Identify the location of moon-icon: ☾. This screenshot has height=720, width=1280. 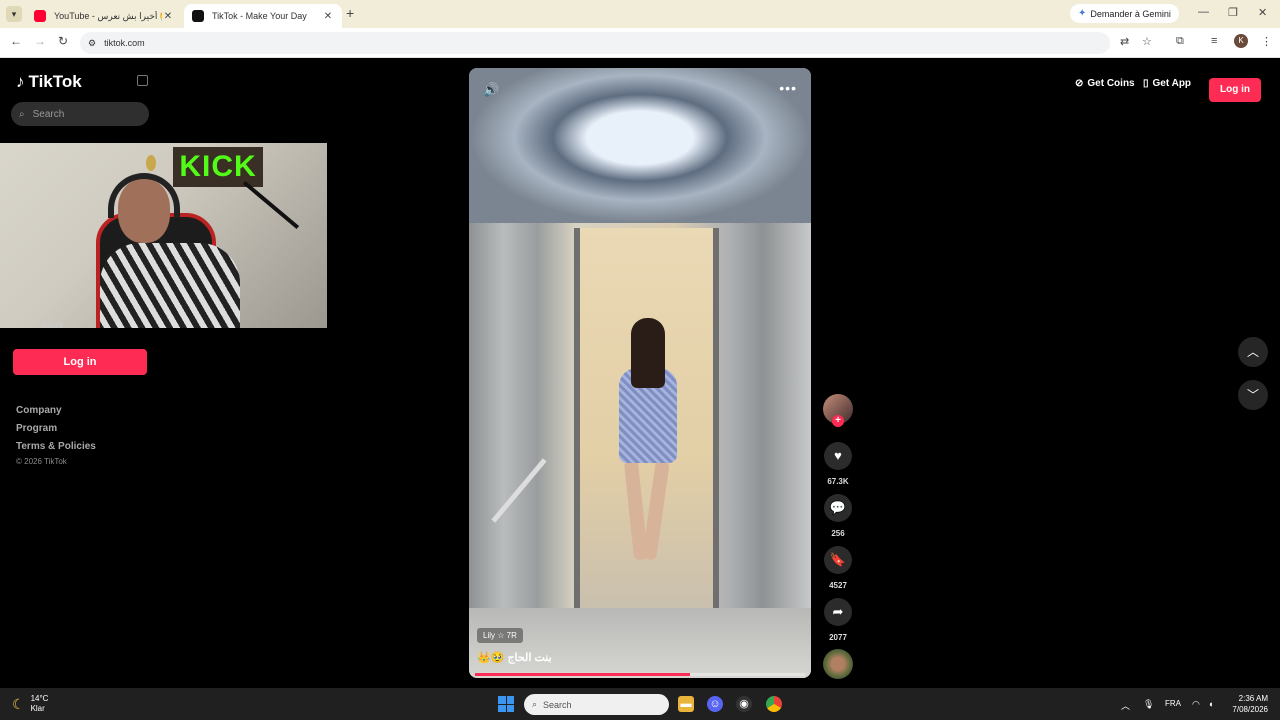
(18, 703).